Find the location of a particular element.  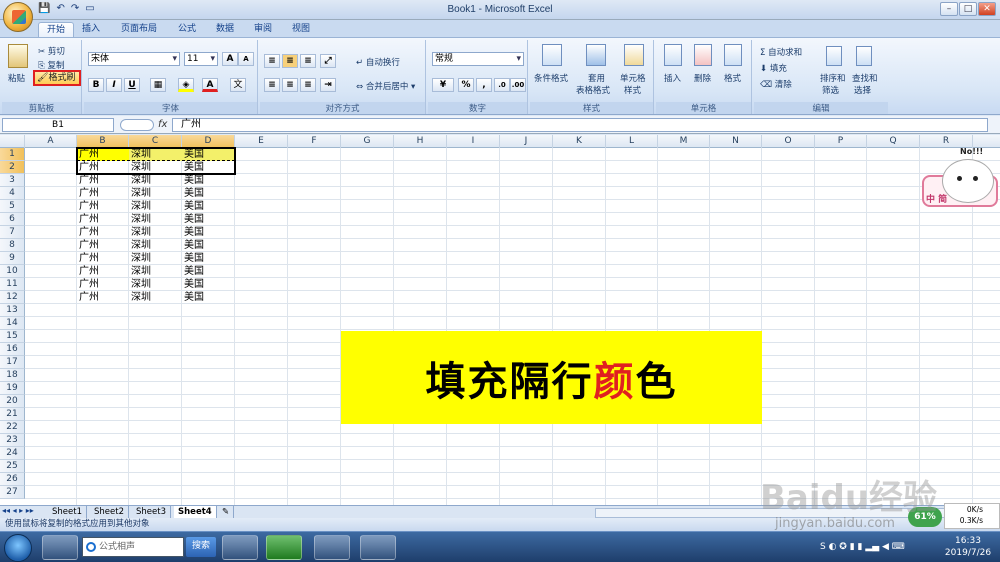

row-header-5: 5 is located at coordinates (12, 206).